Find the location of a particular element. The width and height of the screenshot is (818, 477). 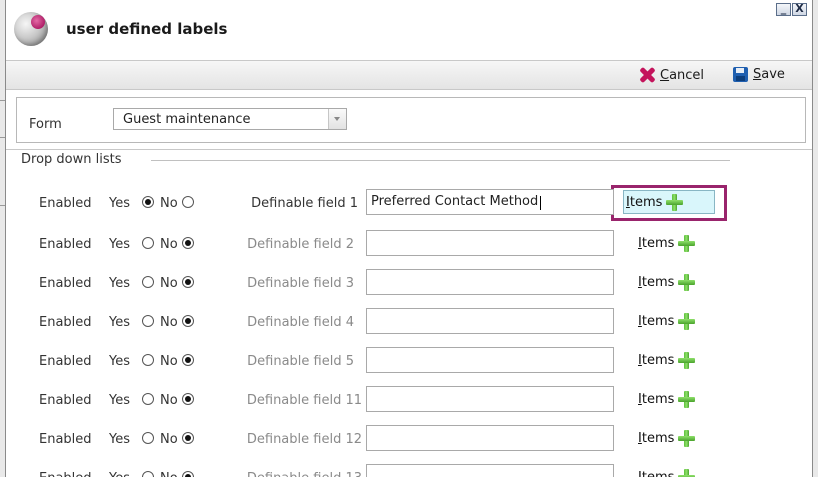

dialog-titlebar: user defined labels _ X is located at coordinates (409, 30).